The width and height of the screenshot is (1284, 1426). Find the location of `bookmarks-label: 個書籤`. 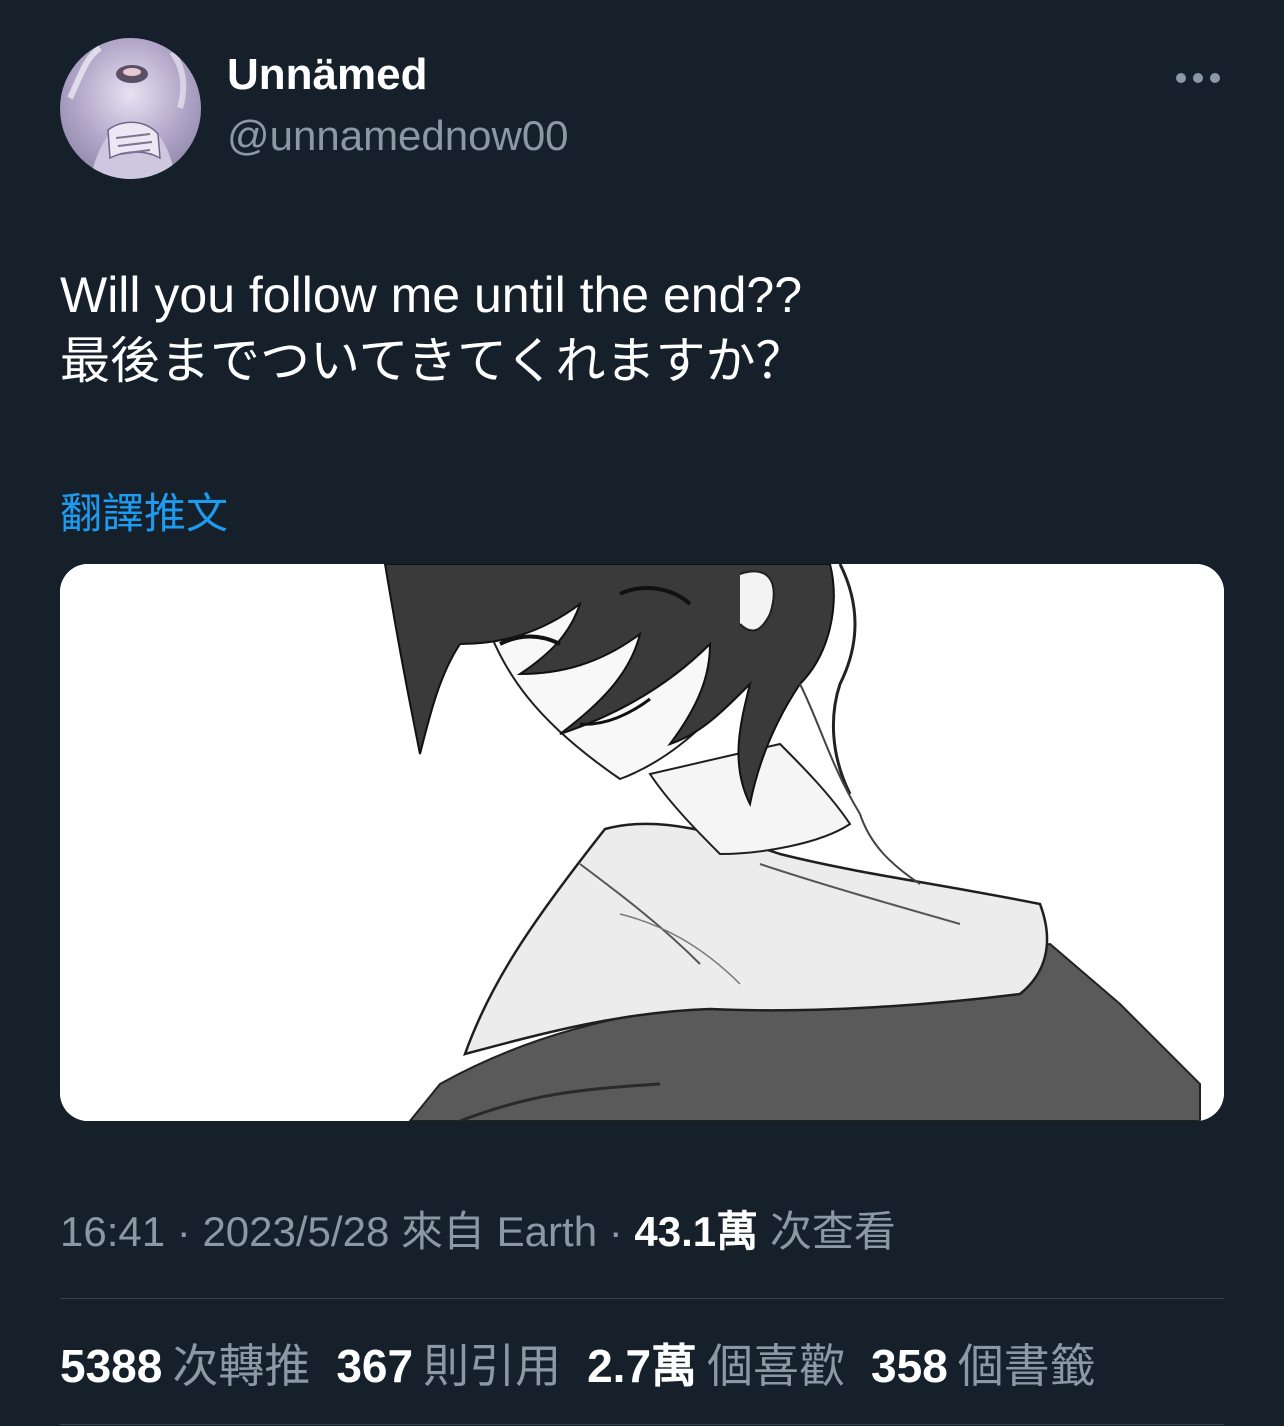

bookmarks-label: 個書籤 is located at coordinates (1026, 1366).